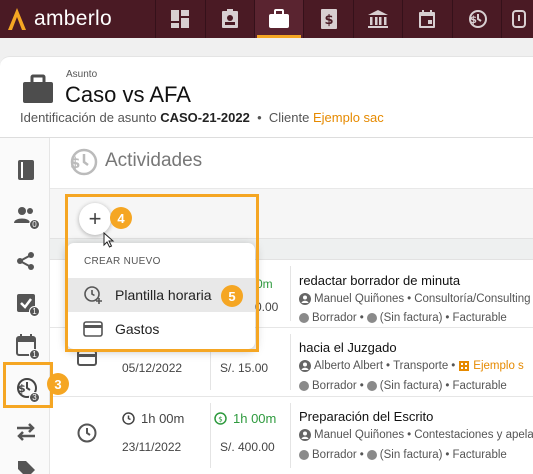 The height and width of the screenshot is (474, 533). What do you see at coordinates (88, 117) in the screenshot?
I see `ident-label: Identificación de asunto` at bounding box center [88, 117].